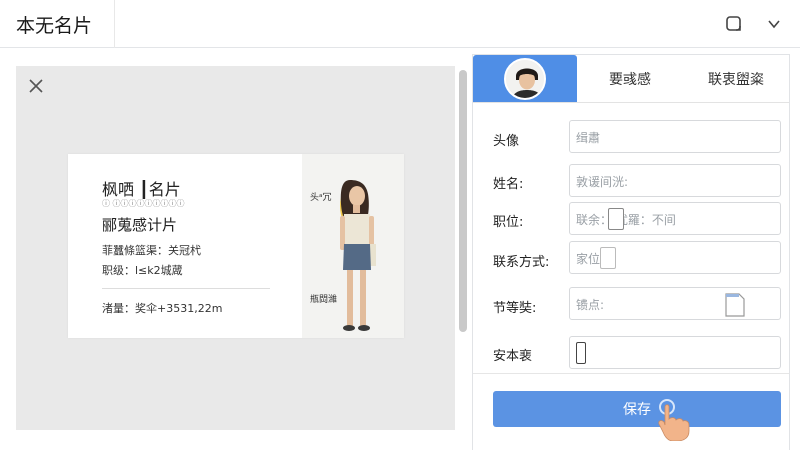  Describe the element at coordinates (608, 258) in the screenshot. I see `field-4-cursor-box` at that location.